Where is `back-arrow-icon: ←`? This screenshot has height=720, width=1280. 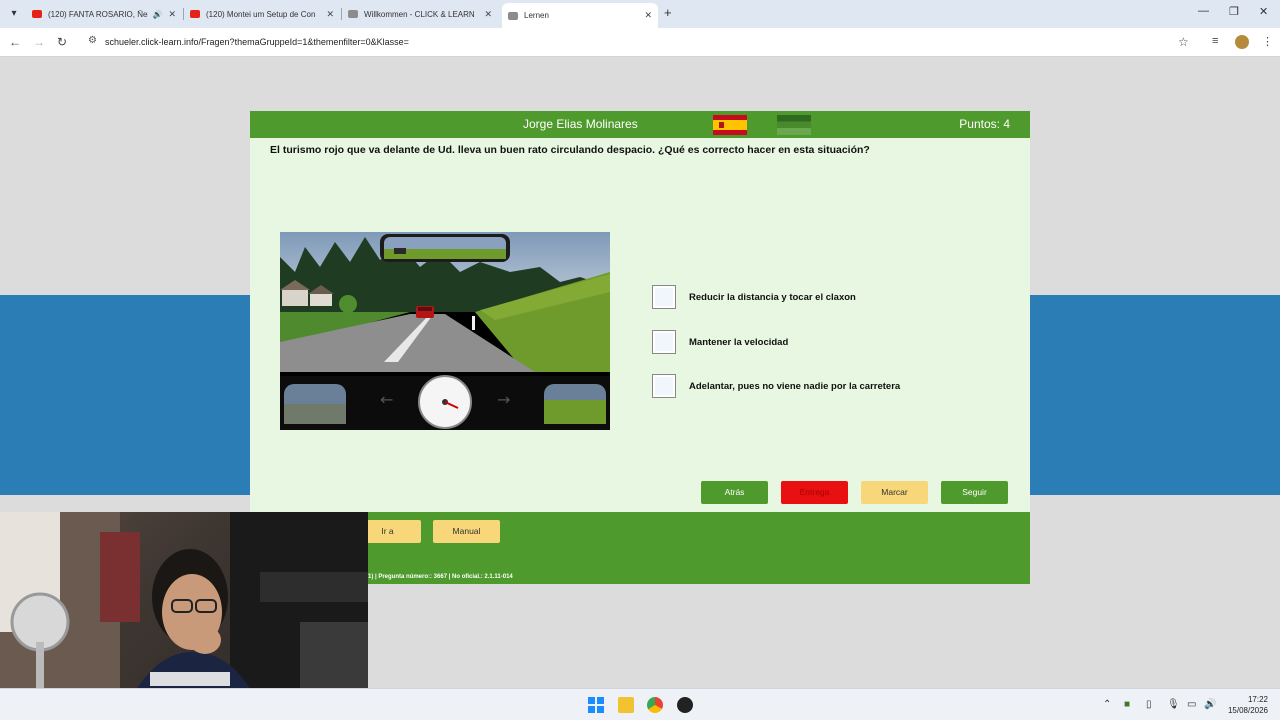
back-arrow-icon: ← is located at coordinates (15, 42).